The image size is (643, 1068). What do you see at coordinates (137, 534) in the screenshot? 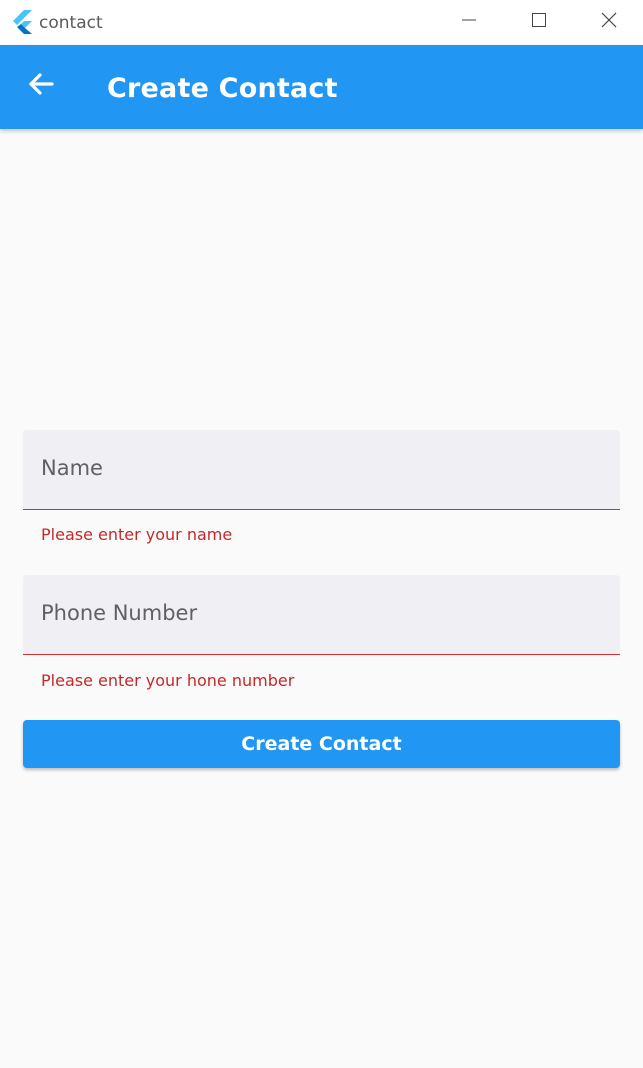
I see `name-error-text: Please enter your name` at bounding box center [137, 534].